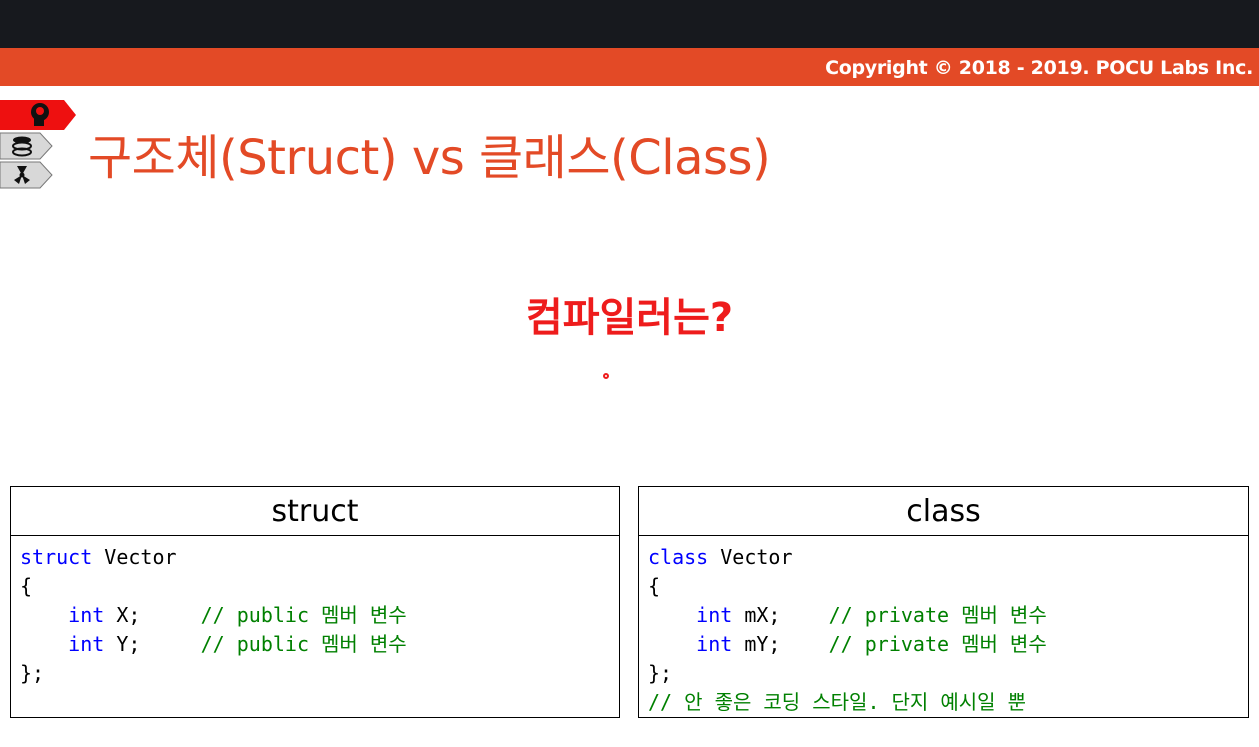  What do you see at coordinates (429, 158) in the screenshot?
I see `slide-title: 구조체(Struct) vs 클래스(Class)` at bounding box center [429, 158].